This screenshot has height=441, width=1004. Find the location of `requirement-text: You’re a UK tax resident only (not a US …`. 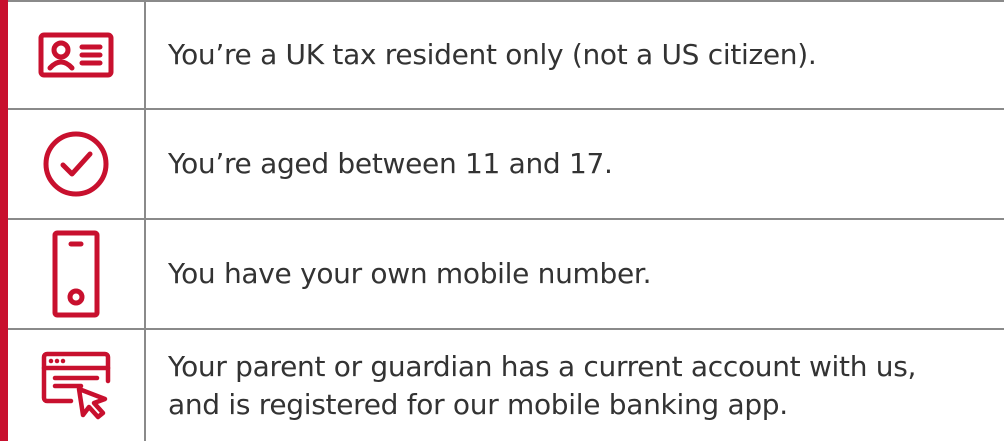

requirement-text: You’re a UK tax resident only (not a US … is located at coordinates (492, 54).